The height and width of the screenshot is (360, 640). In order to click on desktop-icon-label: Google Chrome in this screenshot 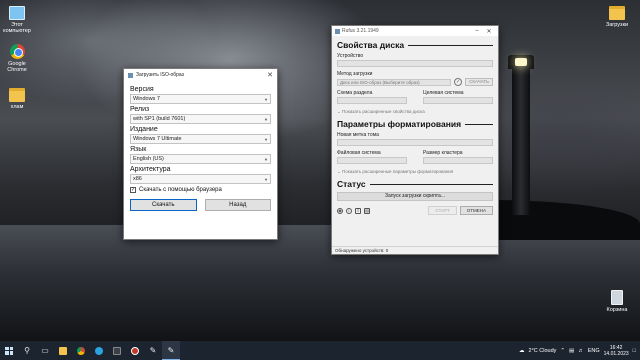, I will do `click(17, 67)`.